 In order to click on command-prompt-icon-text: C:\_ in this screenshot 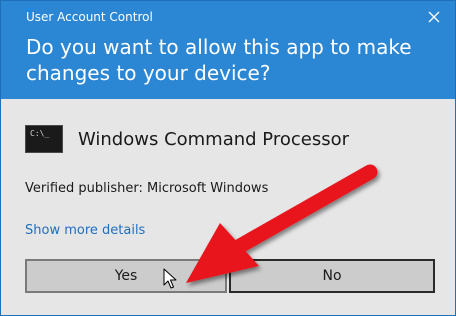, I will do `click(40, 133)`.